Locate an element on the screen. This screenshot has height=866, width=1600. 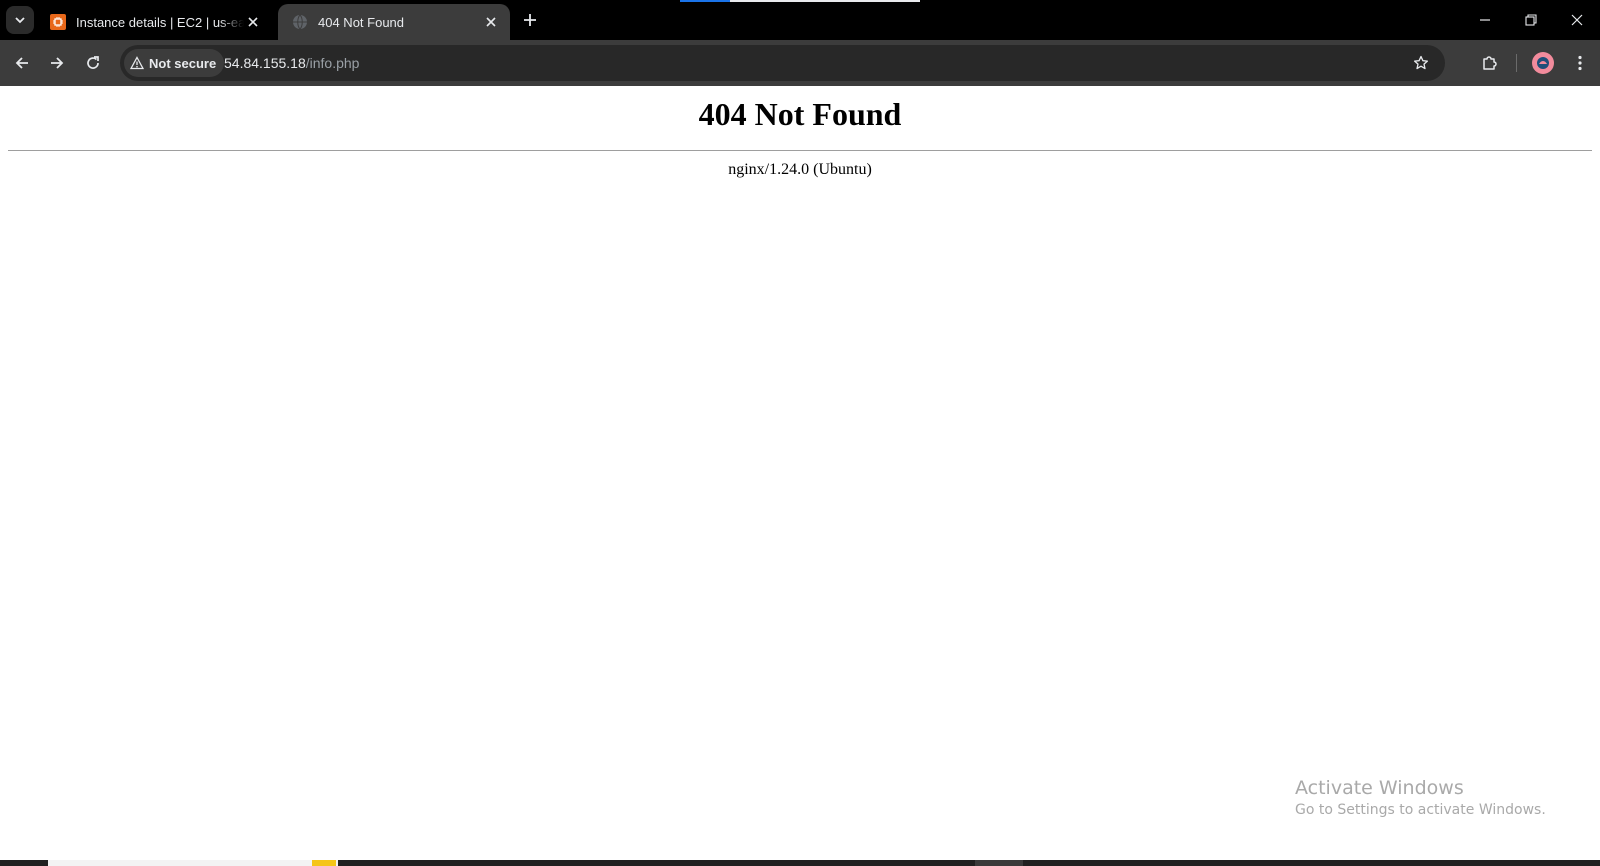
plus-icon is located at coordinates (530, 20).